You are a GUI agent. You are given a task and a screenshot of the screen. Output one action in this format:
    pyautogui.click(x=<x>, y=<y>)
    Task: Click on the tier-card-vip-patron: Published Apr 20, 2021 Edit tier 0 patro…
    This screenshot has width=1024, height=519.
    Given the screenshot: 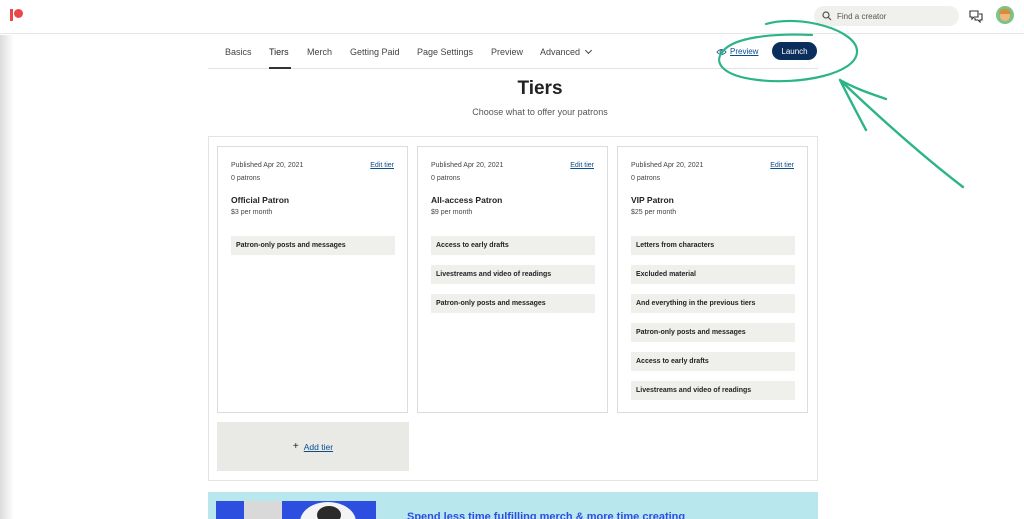 What is the action you would take?
    pyautogui.click(x=712, y=279)
    